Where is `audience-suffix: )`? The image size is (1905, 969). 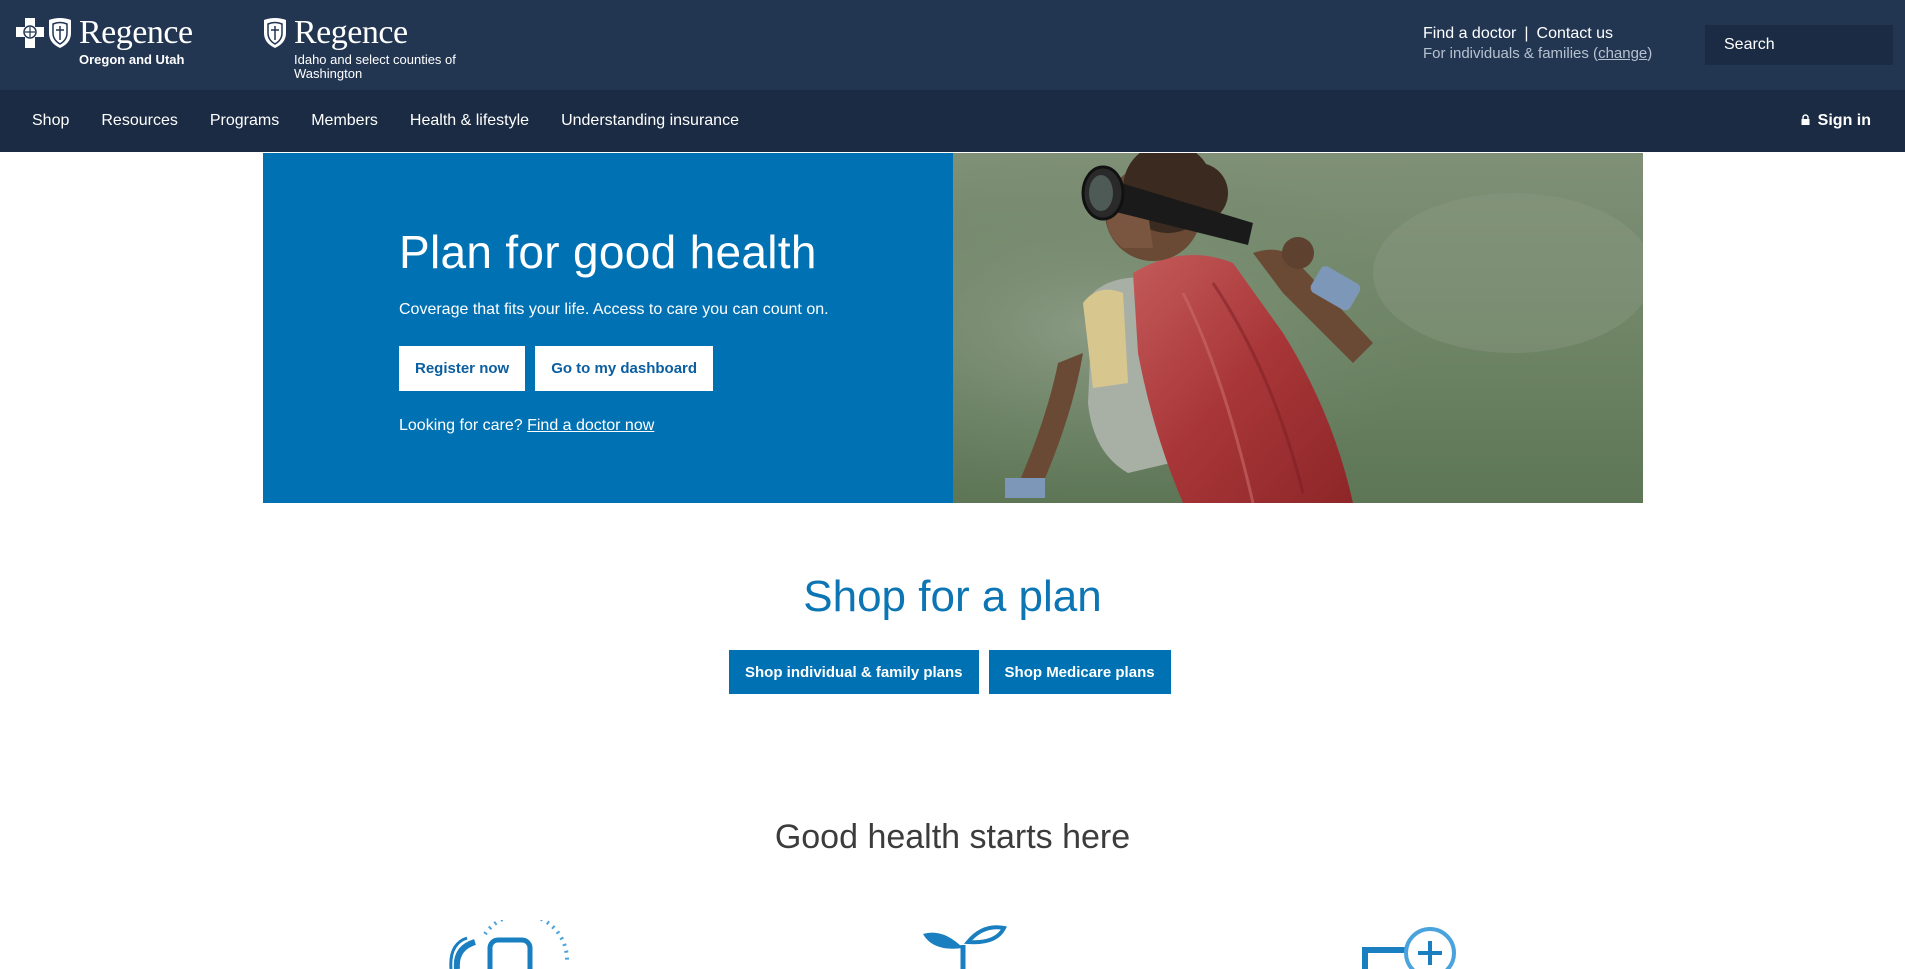 audience-suffix: ) is located at coordinates (1650, 53).